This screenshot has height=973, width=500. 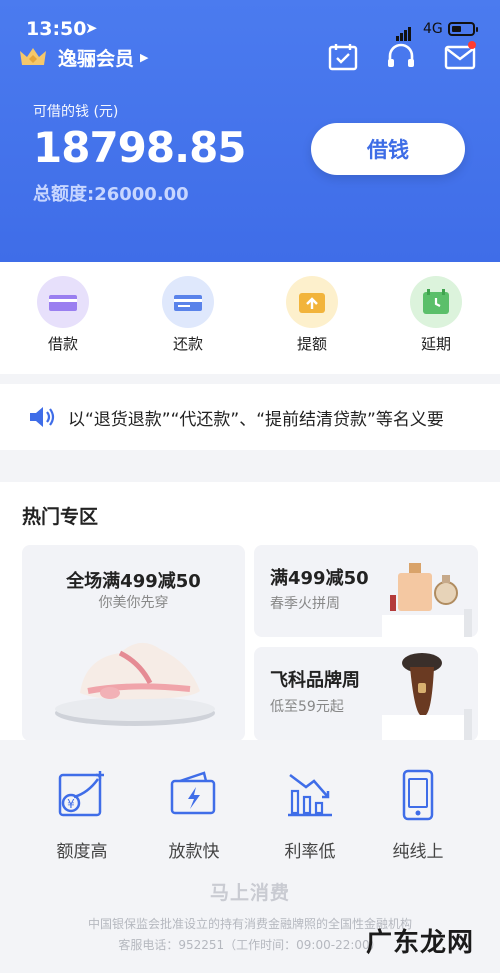 I want to click on quick-actions: 借款 还款 提额 延期, so click(x=250, y=318).